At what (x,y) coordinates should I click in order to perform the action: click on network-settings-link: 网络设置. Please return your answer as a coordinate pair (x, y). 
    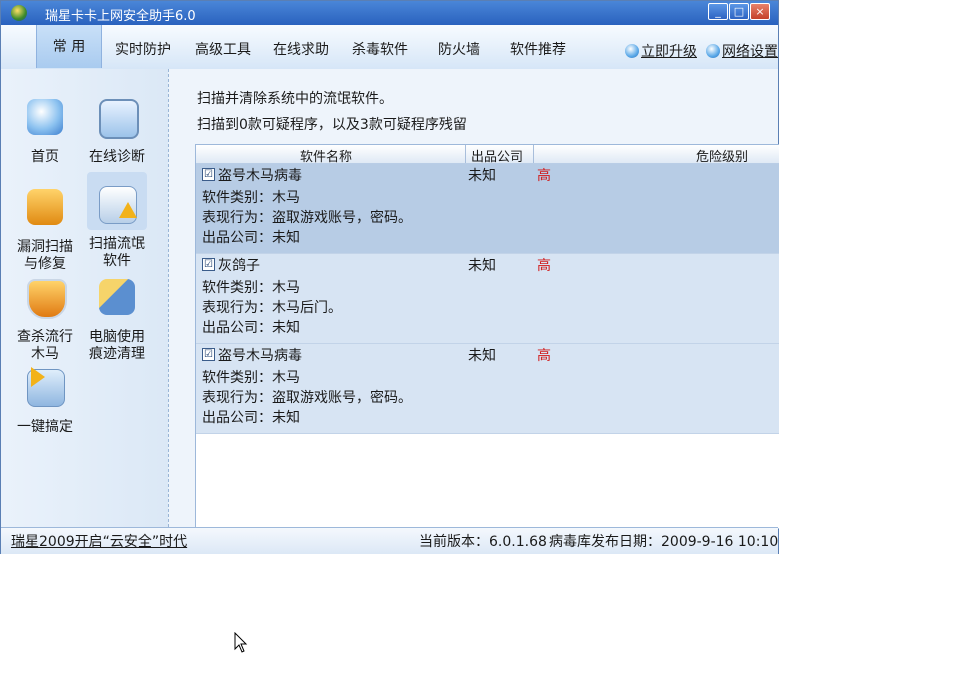
    Looking at the image, I should click on (742, 51).